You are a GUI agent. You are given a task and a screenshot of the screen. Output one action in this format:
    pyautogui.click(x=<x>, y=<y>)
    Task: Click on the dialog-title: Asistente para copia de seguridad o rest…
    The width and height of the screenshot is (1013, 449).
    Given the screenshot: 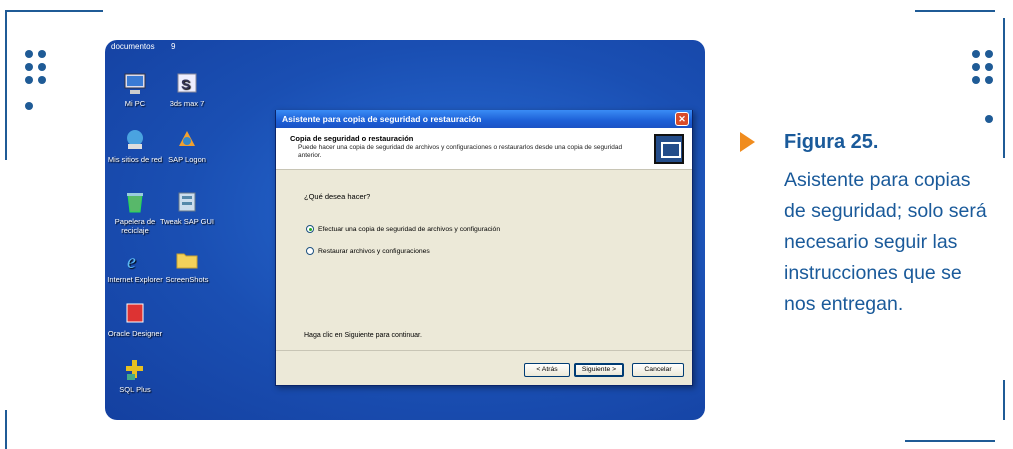 What is the action you would take?
    pyautogui.click(x=382, y=119)
    